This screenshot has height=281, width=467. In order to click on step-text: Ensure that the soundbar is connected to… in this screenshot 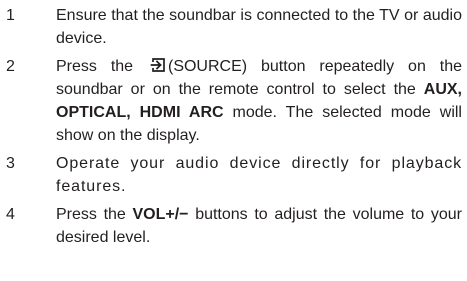, I will do `click(259, 27)`.